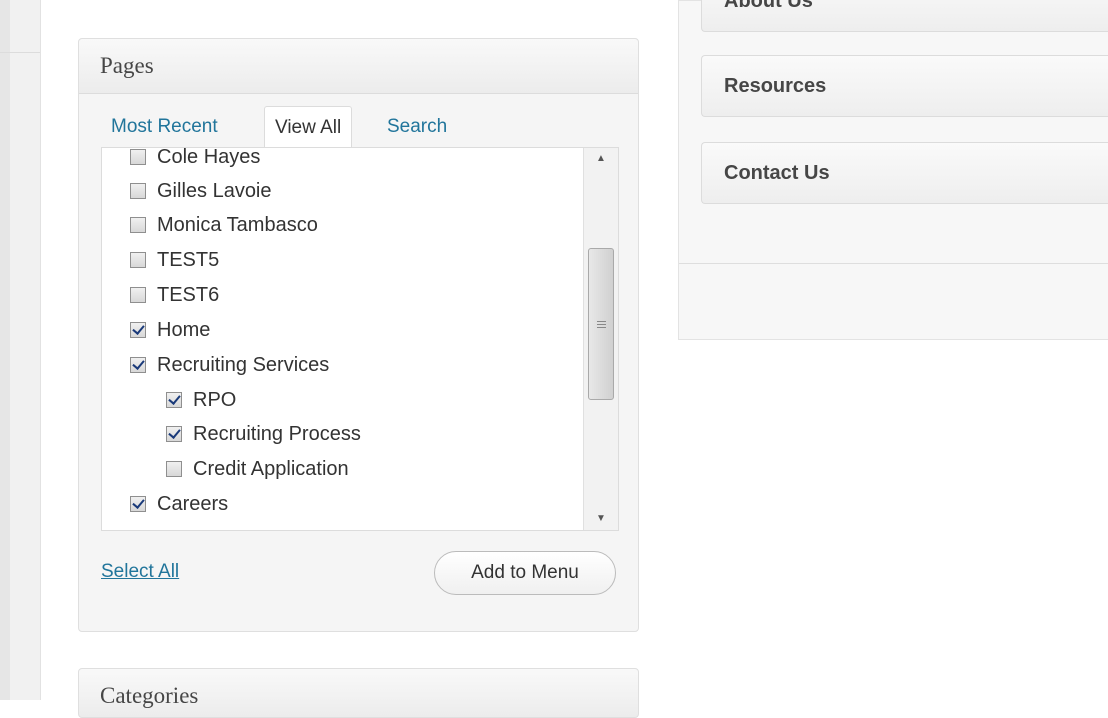 The height and width of the screenshot is (718, 1108). I want to click on sidebar-shade, so click(5, 350).